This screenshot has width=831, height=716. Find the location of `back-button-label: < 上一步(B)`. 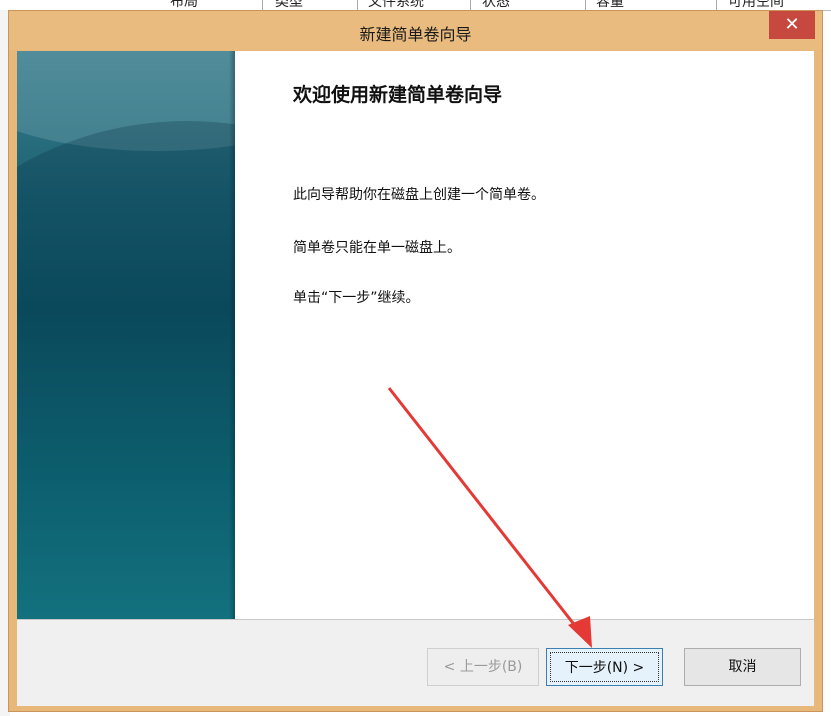

back-button-label: < 上一步(B) is located at coordinates (483, 667).